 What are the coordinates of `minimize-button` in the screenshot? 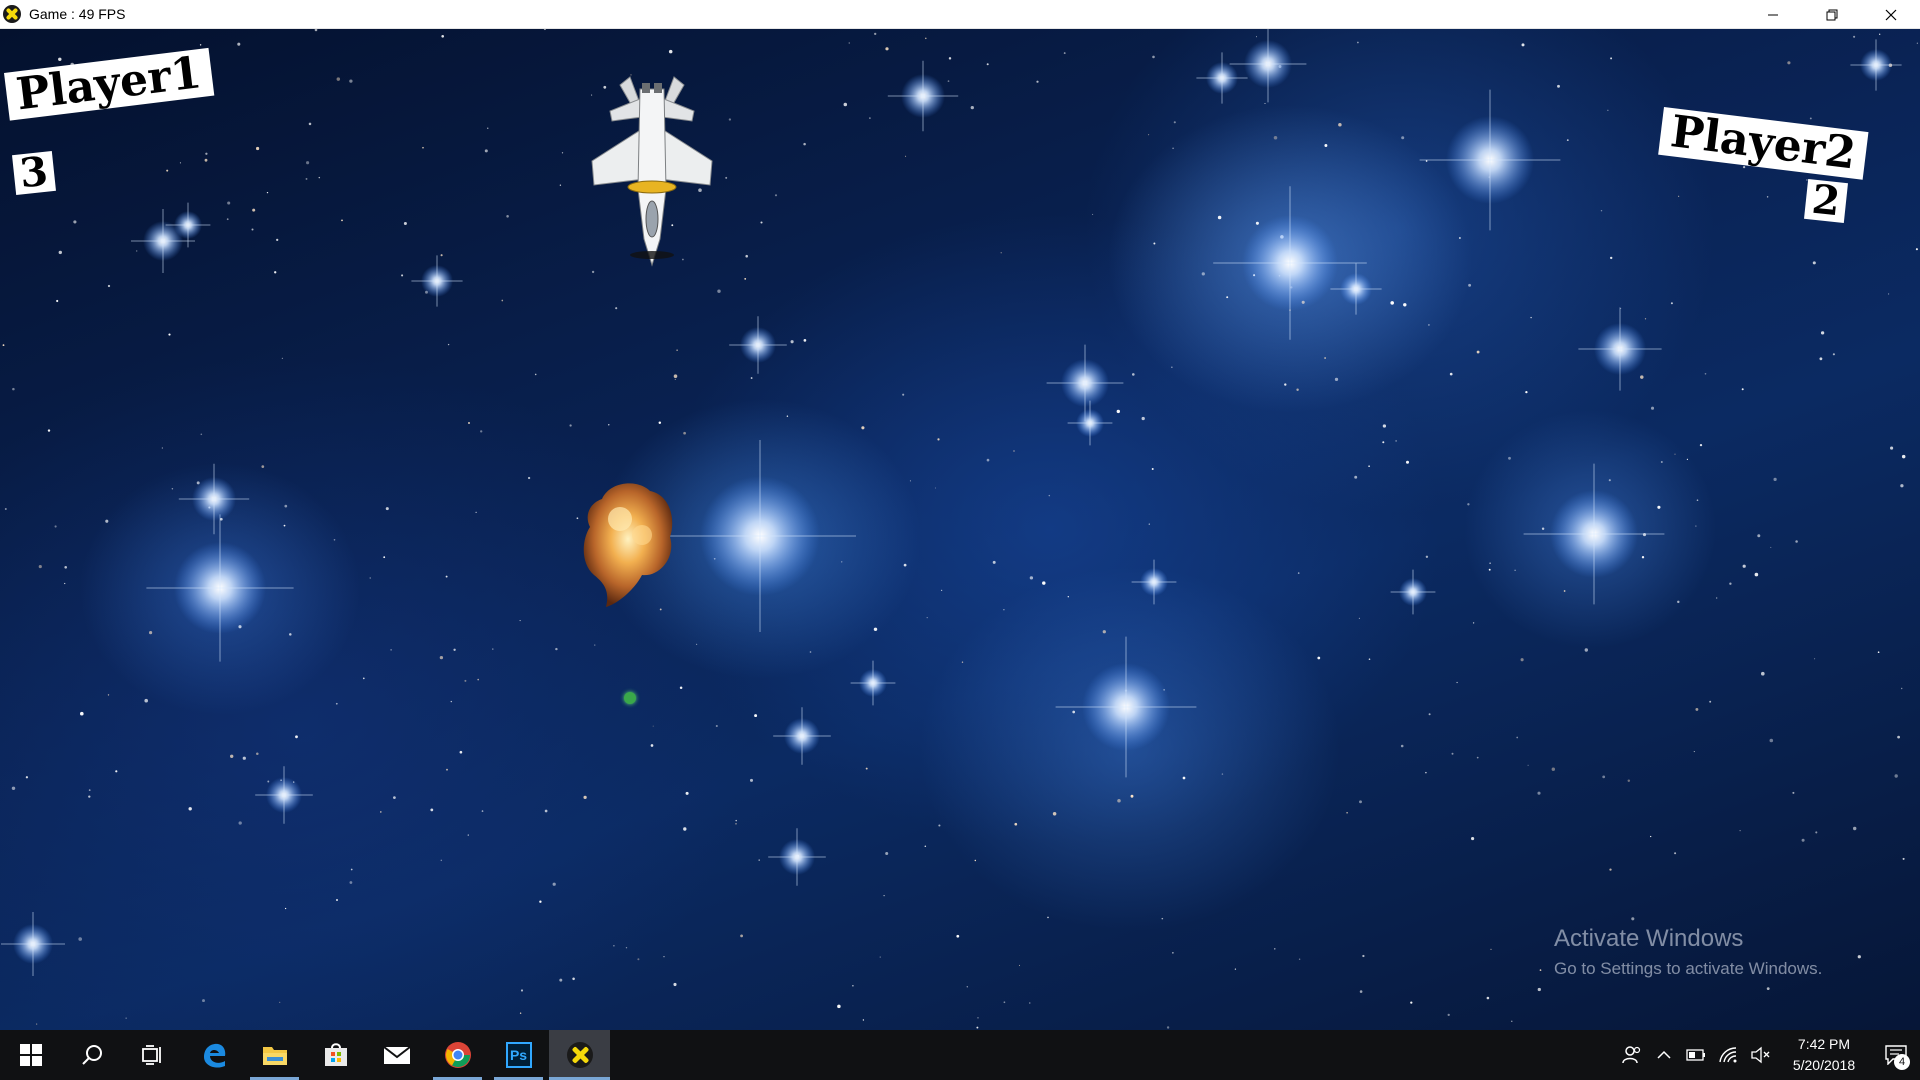 It's located at (1772, 14).